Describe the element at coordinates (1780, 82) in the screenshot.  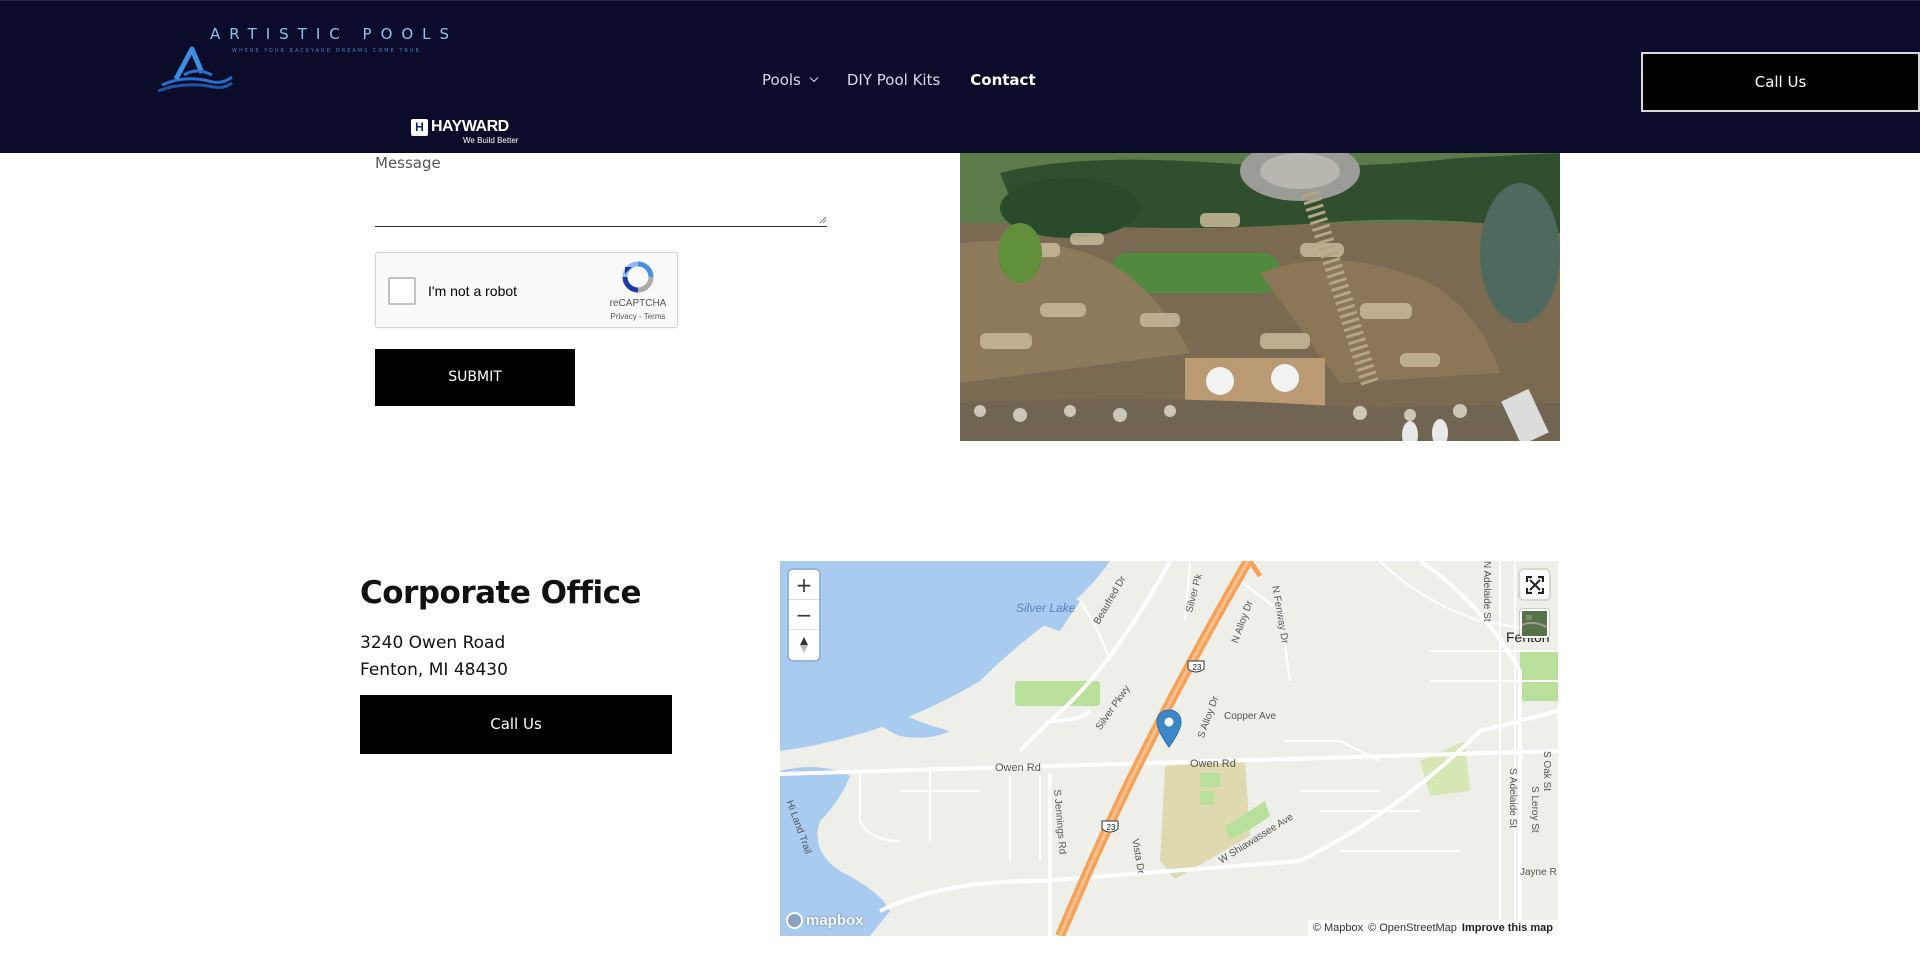
I see `header-call-us-button: Call Us` at that location.